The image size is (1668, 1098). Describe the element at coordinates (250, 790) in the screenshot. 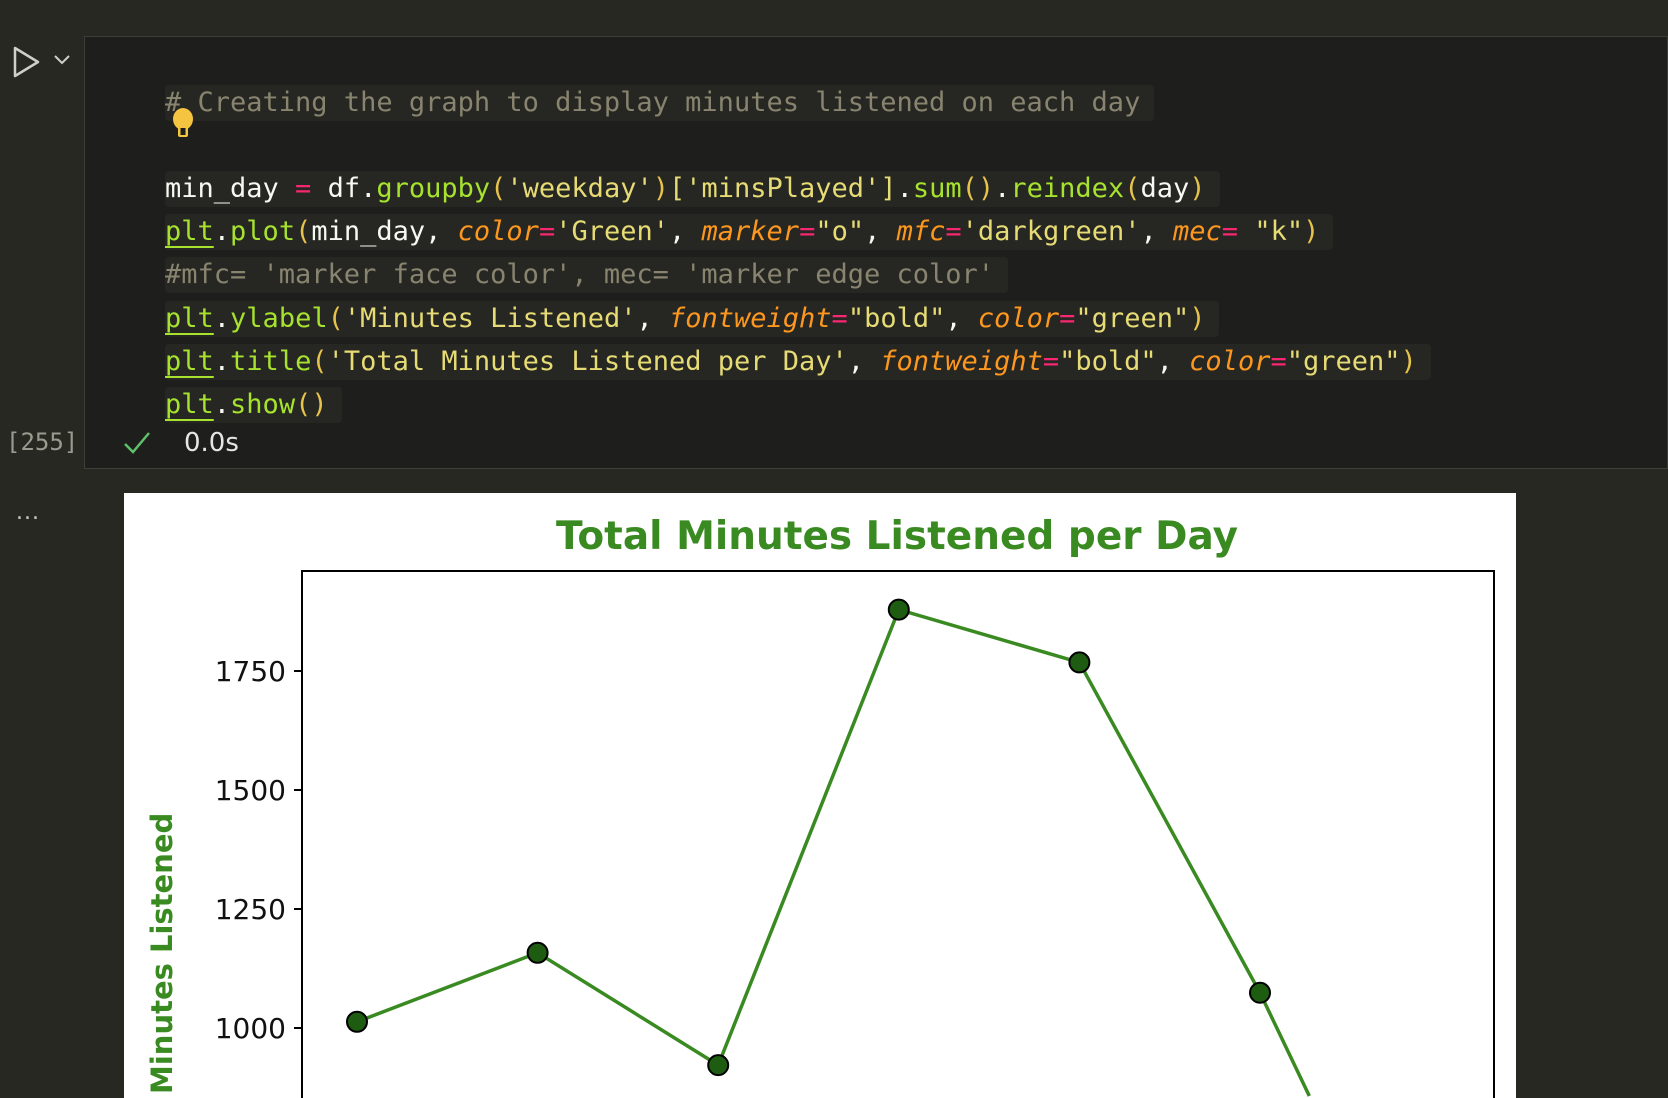

I see `y-tick-label: 1500` at that location.